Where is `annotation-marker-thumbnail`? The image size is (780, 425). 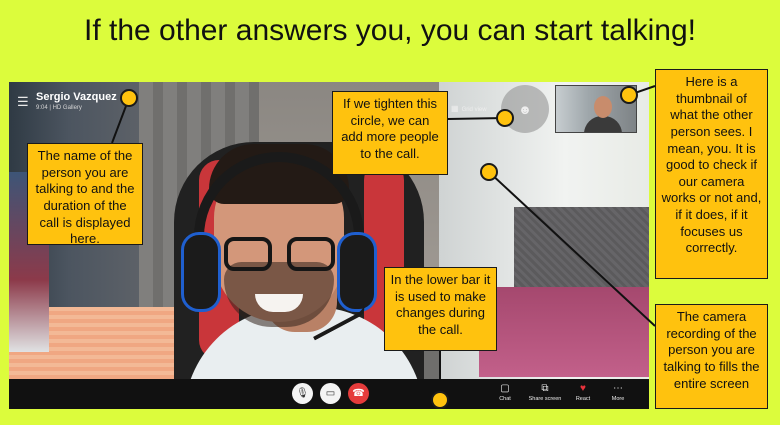
annotation-marker-thumbnail is located at coordinates (629, 95).